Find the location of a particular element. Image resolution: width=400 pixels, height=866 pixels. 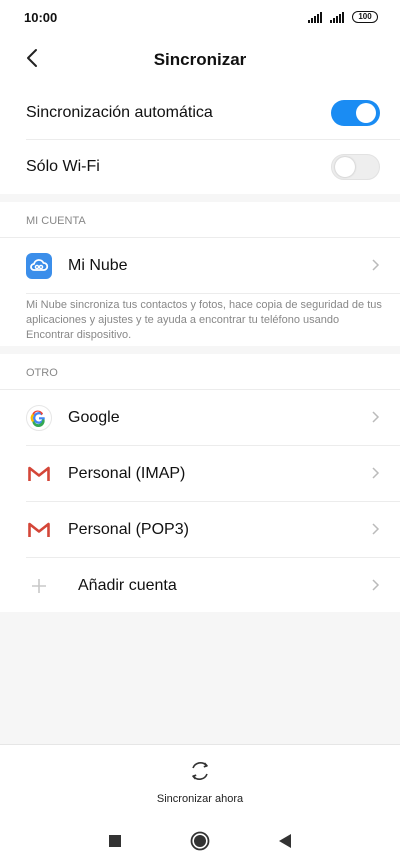

sync-settings-section: Sincronización automática Sólo Wi-Fi is located at coordinates (200, 140).